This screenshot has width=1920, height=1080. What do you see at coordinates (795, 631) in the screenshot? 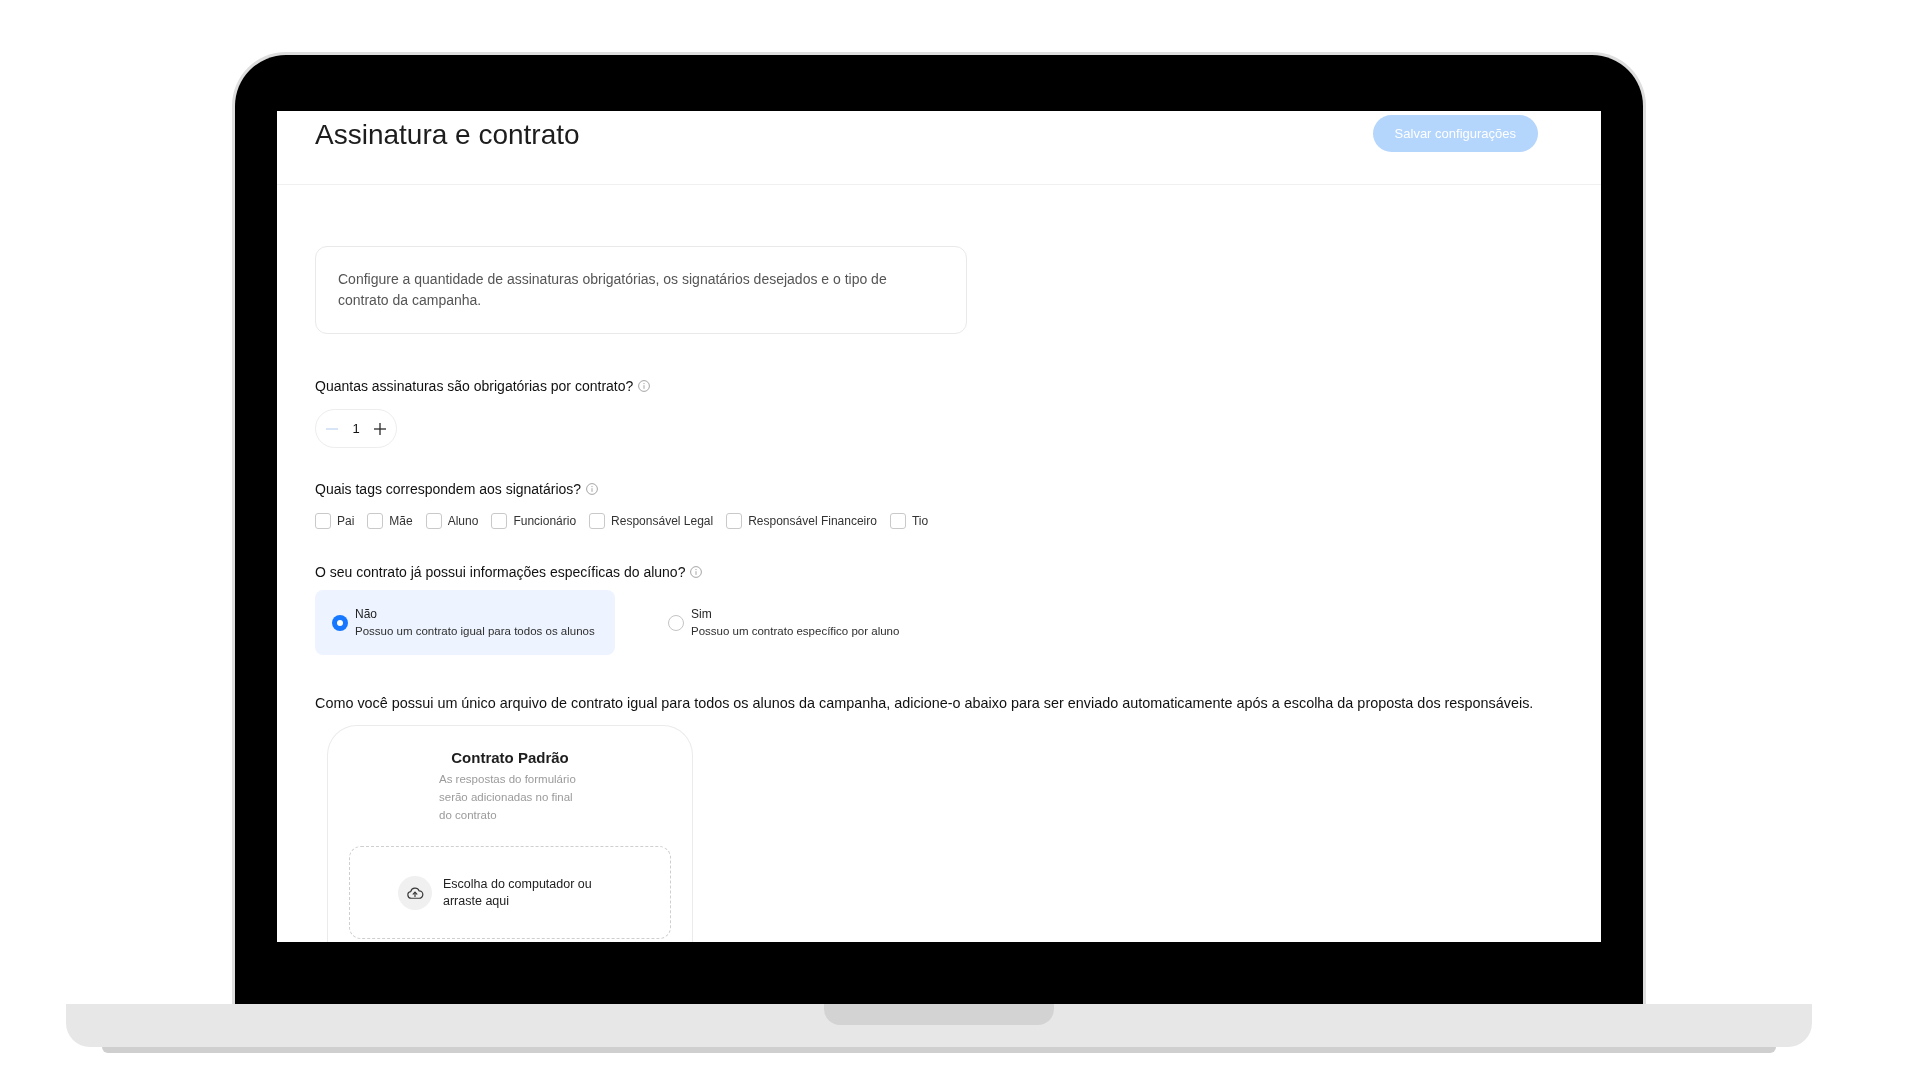
I see `option-description: Possuo um contrato específico por aluno` at bounding box center [795, 631].